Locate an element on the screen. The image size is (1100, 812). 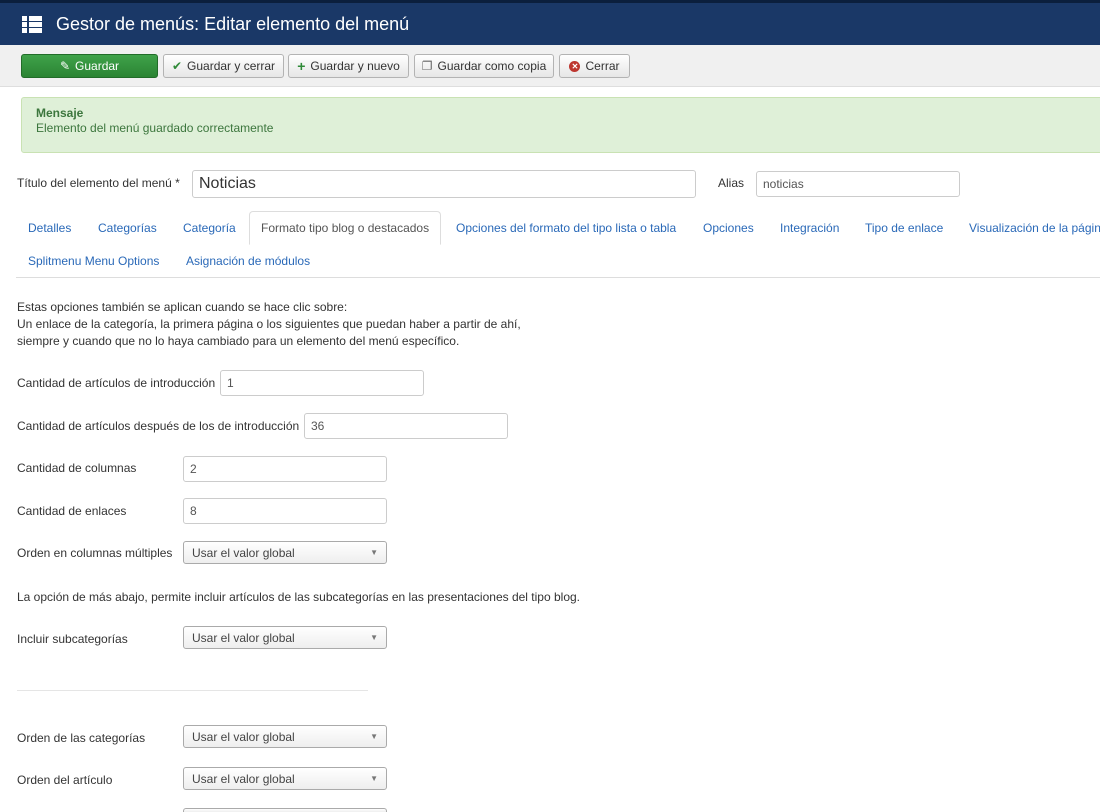
tab-link-type: Tipo de enlace is located at coordinates (904, 228).